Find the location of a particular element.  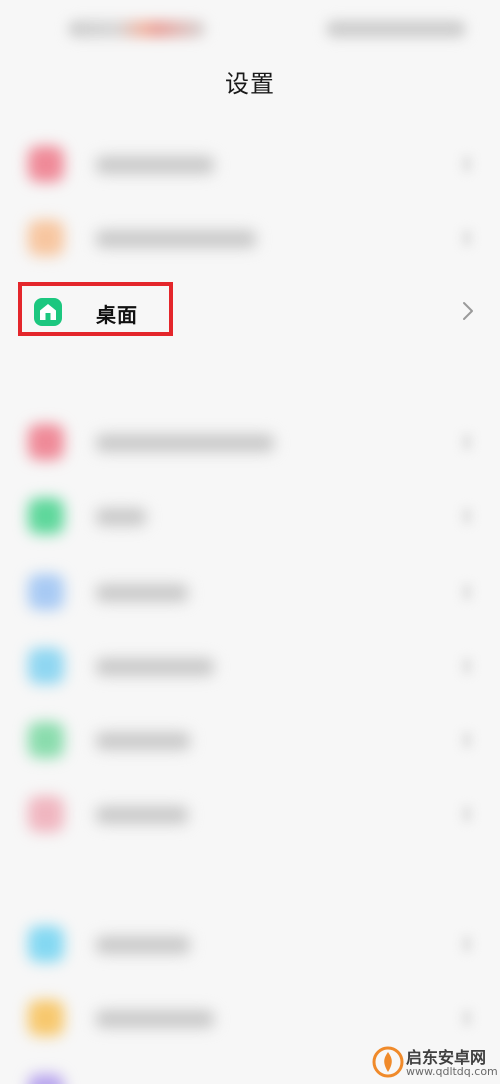

status-bar-right-blurred is located at coordinates (396, 29).